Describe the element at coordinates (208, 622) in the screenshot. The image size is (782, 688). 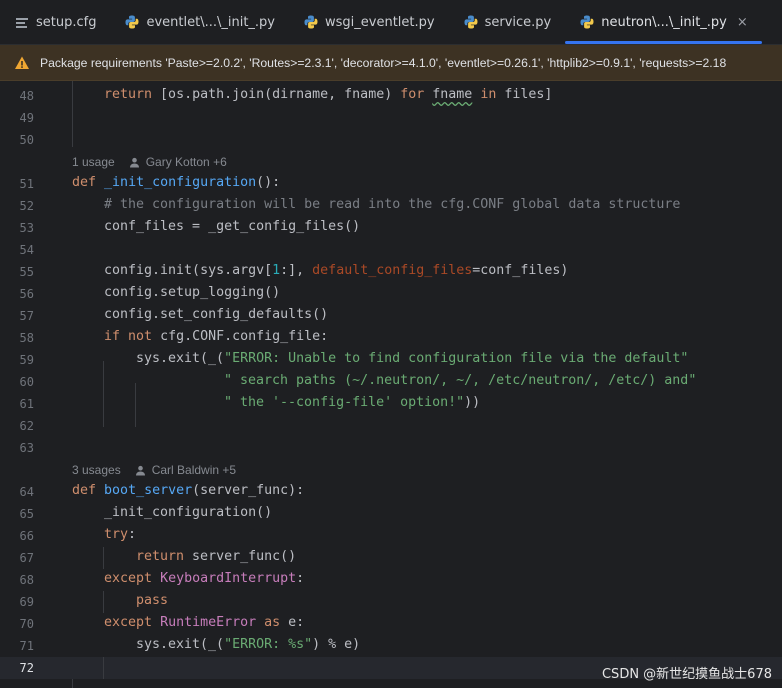
I see `exception-class: RuntimeError` at that location.